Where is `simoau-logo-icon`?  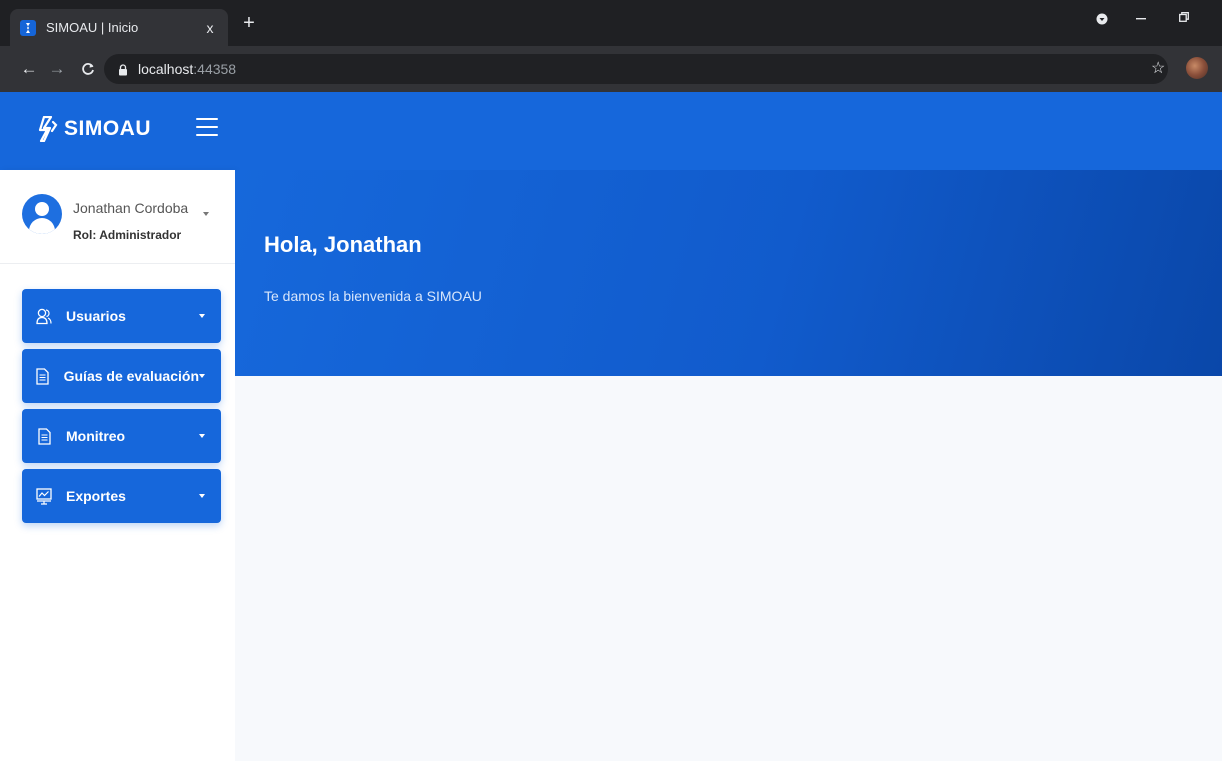
simoau-logo-icon is located at coordinates (48, 129).